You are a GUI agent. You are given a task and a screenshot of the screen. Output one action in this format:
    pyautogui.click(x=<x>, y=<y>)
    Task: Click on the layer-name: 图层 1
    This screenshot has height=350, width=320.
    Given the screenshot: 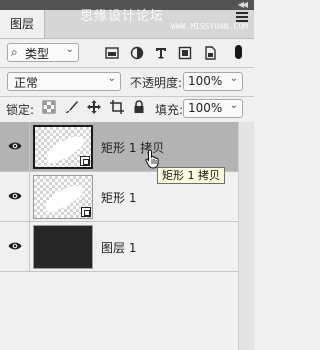 What is the action you would take?
    pyautogui.click(x=118, y=247)
    